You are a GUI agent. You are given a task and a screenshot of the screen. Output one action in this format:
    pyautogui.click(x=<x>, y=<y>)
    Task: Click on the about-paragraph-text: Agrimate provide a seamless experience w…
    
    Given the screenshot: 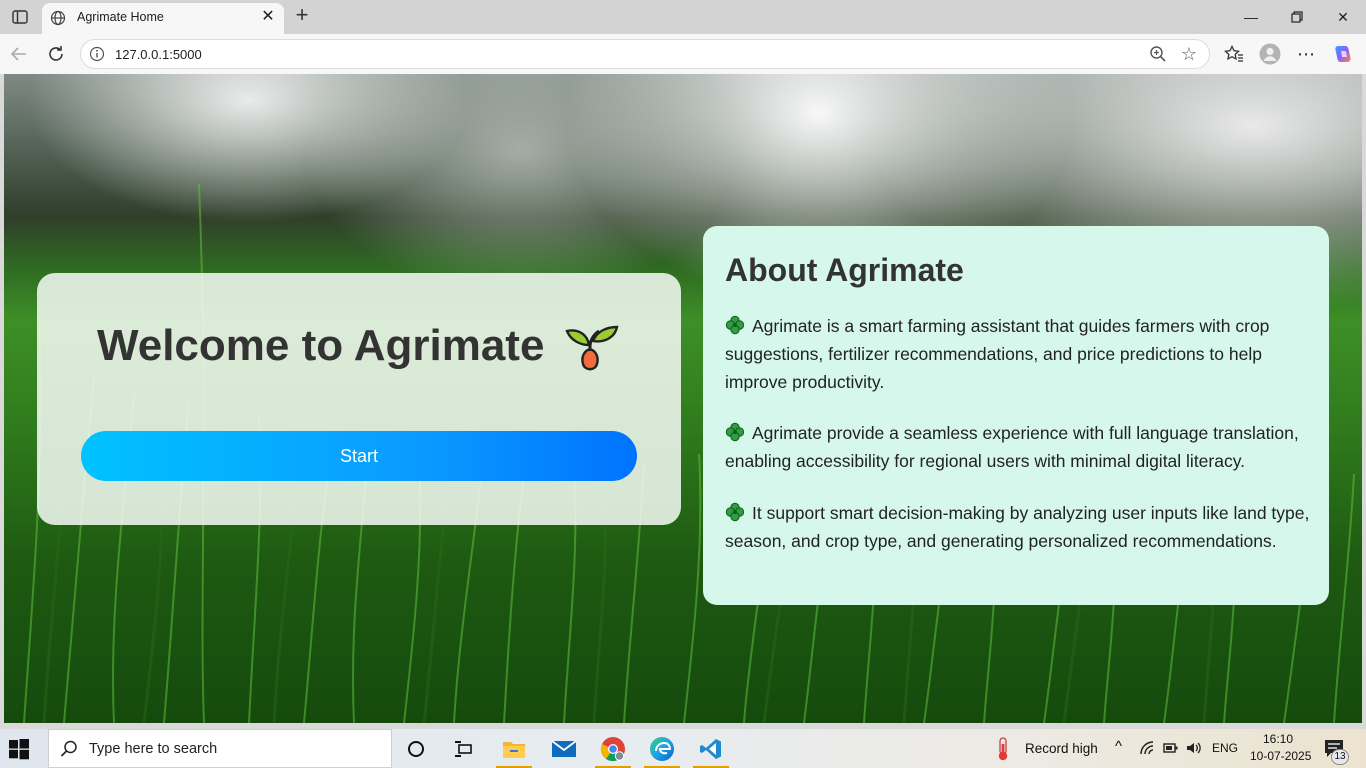 What is the action you would take?
    pyautogui.click(x=1012, y=447)
    